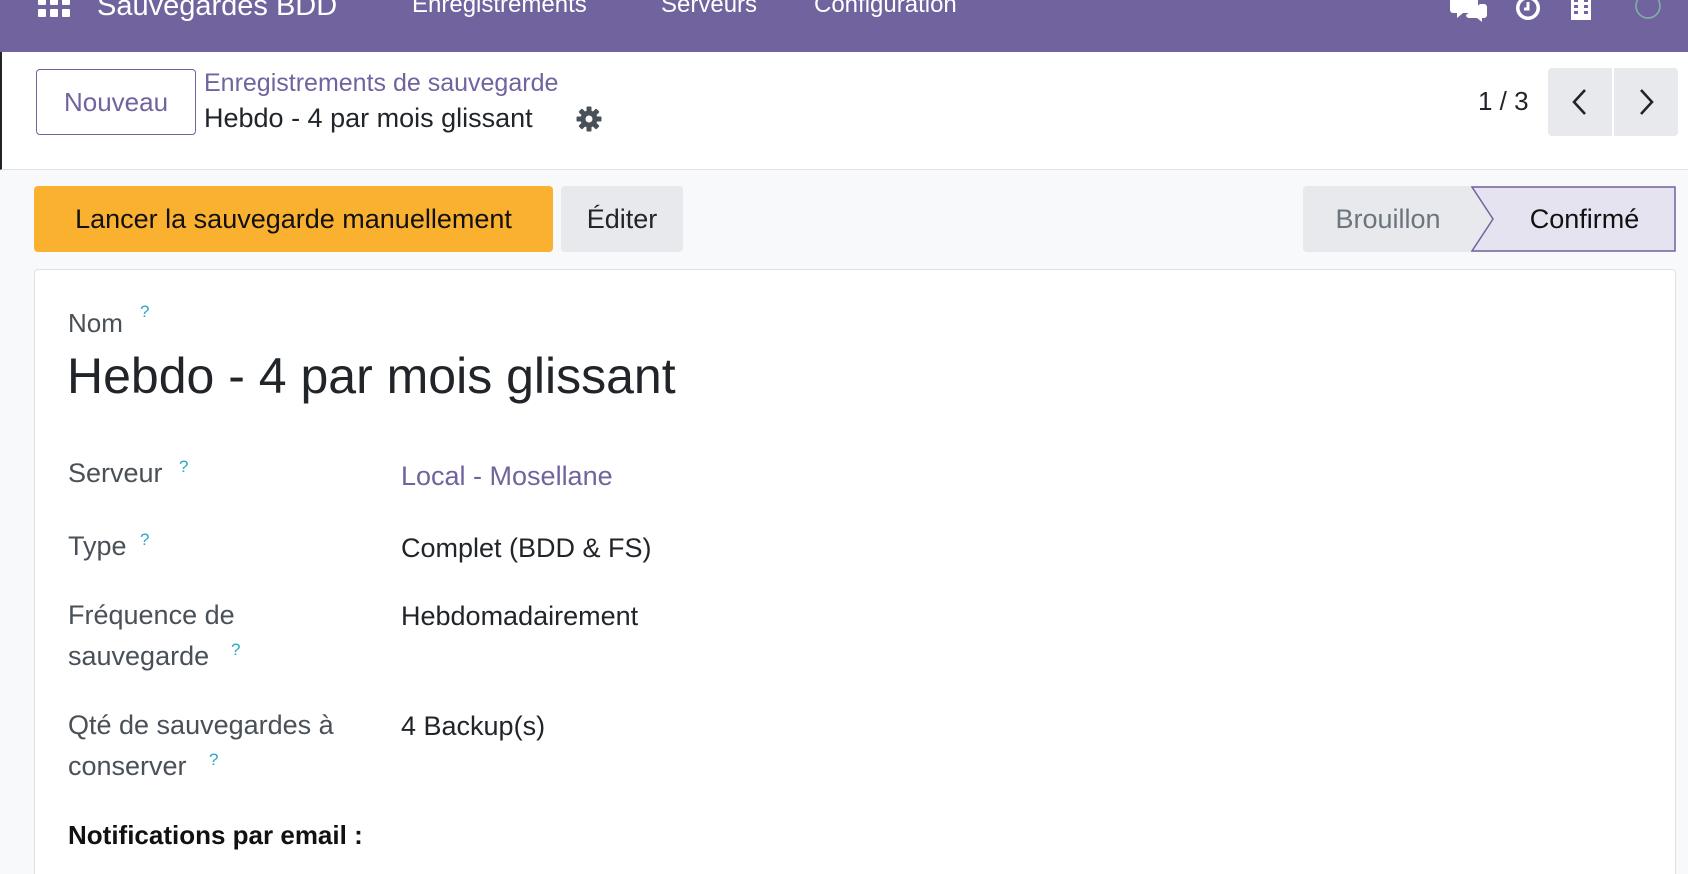 The image size is (1688, 874). I want to click on pager-previous-button, so click(1580, 102).